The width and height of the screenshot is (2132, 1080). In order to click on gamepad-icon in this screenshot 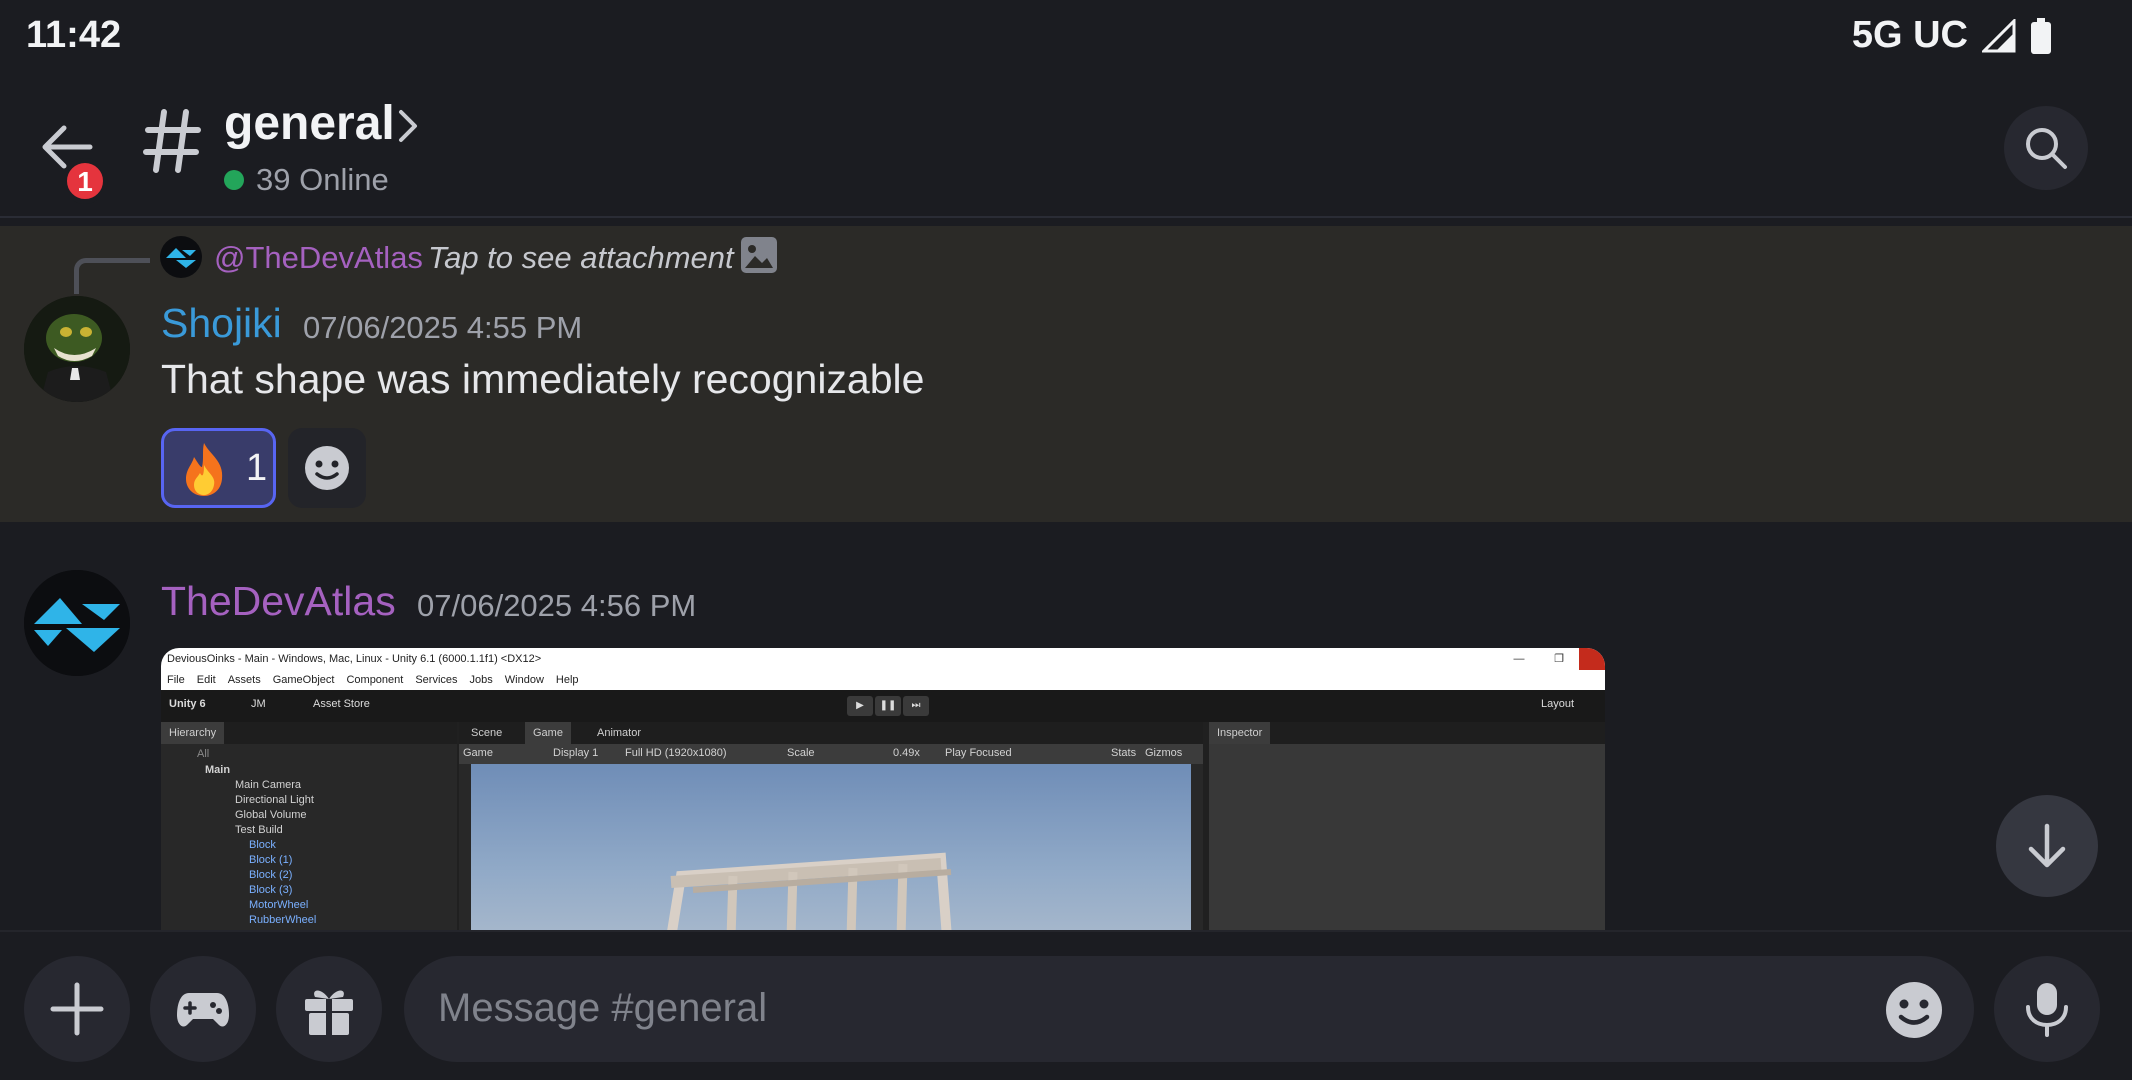, I will do `click(203, 1010)`.